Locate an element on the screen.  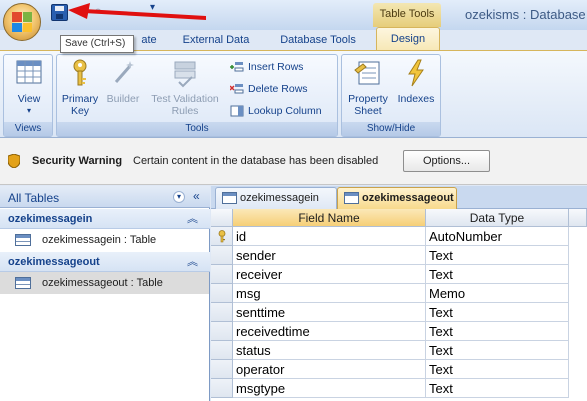
security-warning-title: Security Warning is located at coordinates (77, 161).